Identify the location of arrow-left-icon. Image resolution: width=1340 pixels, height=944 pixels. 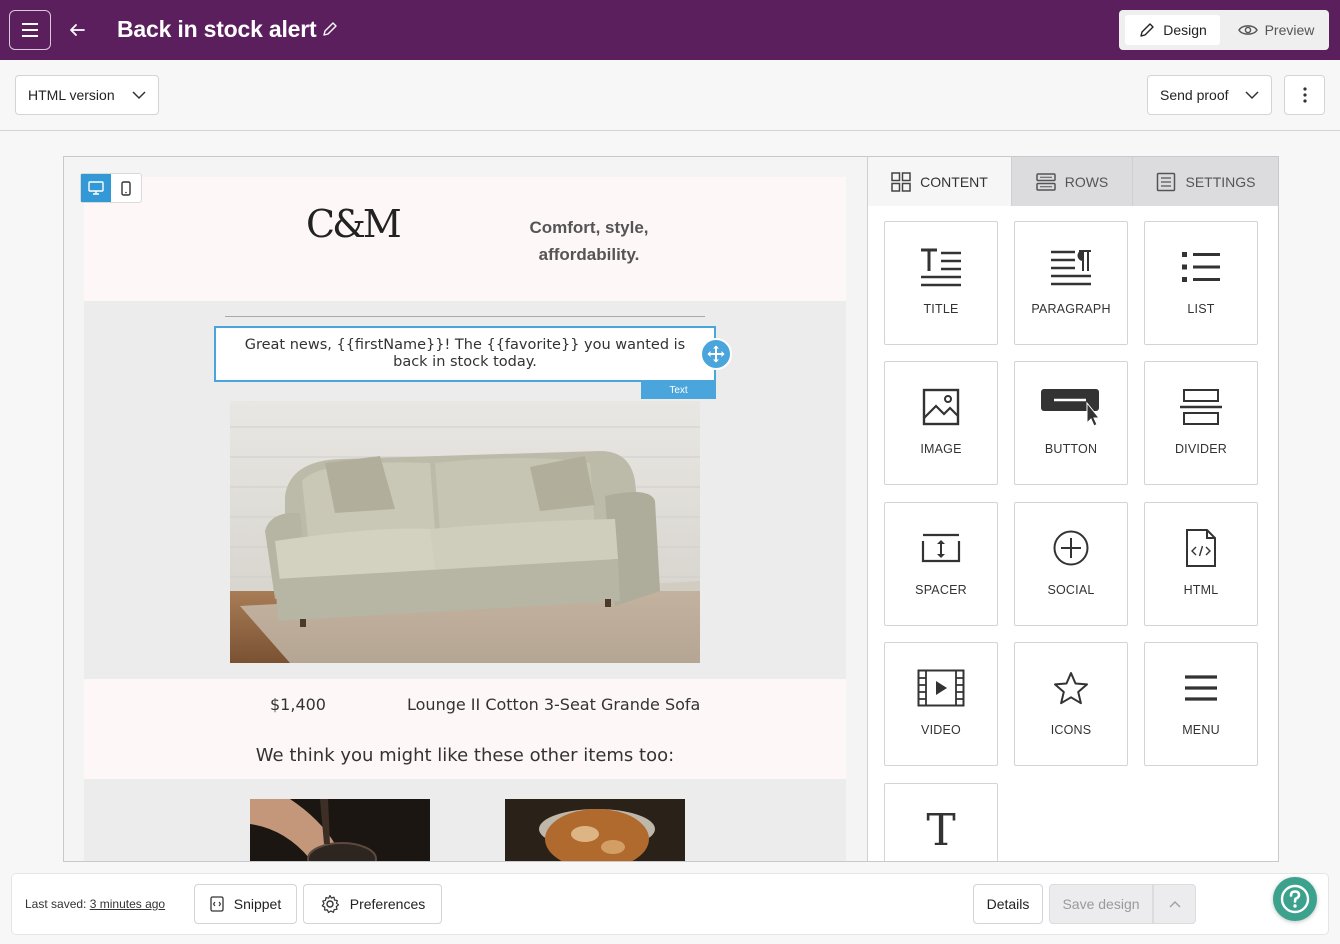
(77, 30).